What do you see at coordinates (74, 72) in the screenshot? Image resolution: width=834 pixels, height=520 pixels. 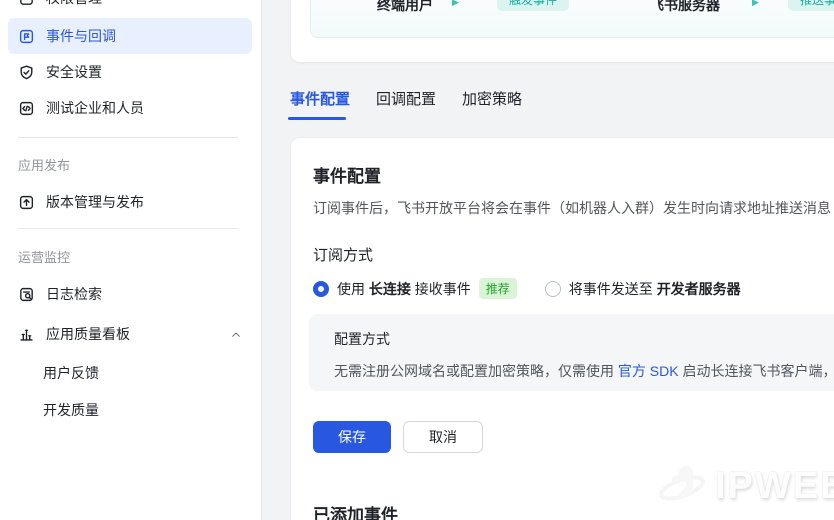 I see `sidebar-item-label: 安全设置` at bounding box center [74, 72].